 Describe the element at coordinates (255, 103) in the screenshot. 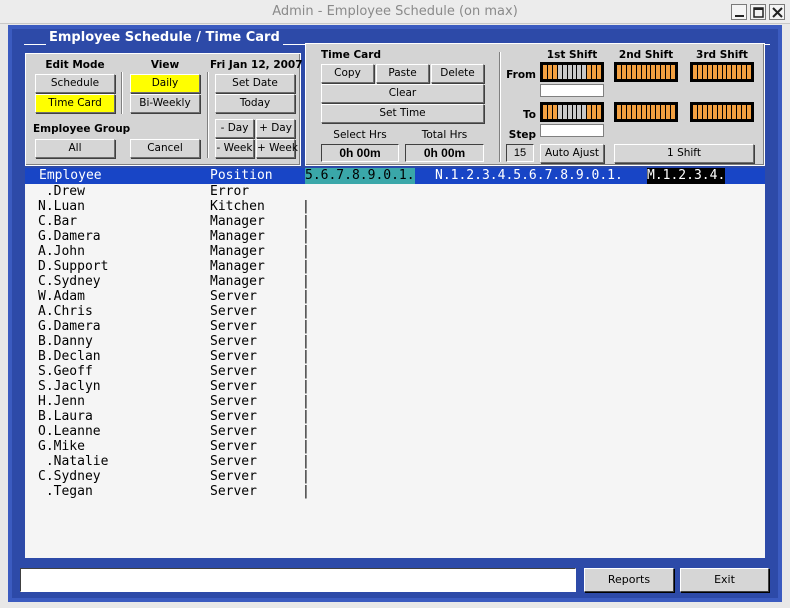

I see `today-button: Today` at that location.